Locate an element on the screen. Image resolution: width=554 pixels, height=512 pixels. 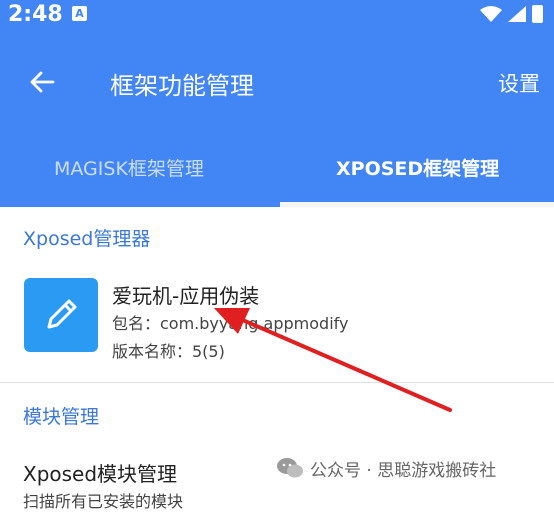
battery-icon is located at coordinates (537, 14).